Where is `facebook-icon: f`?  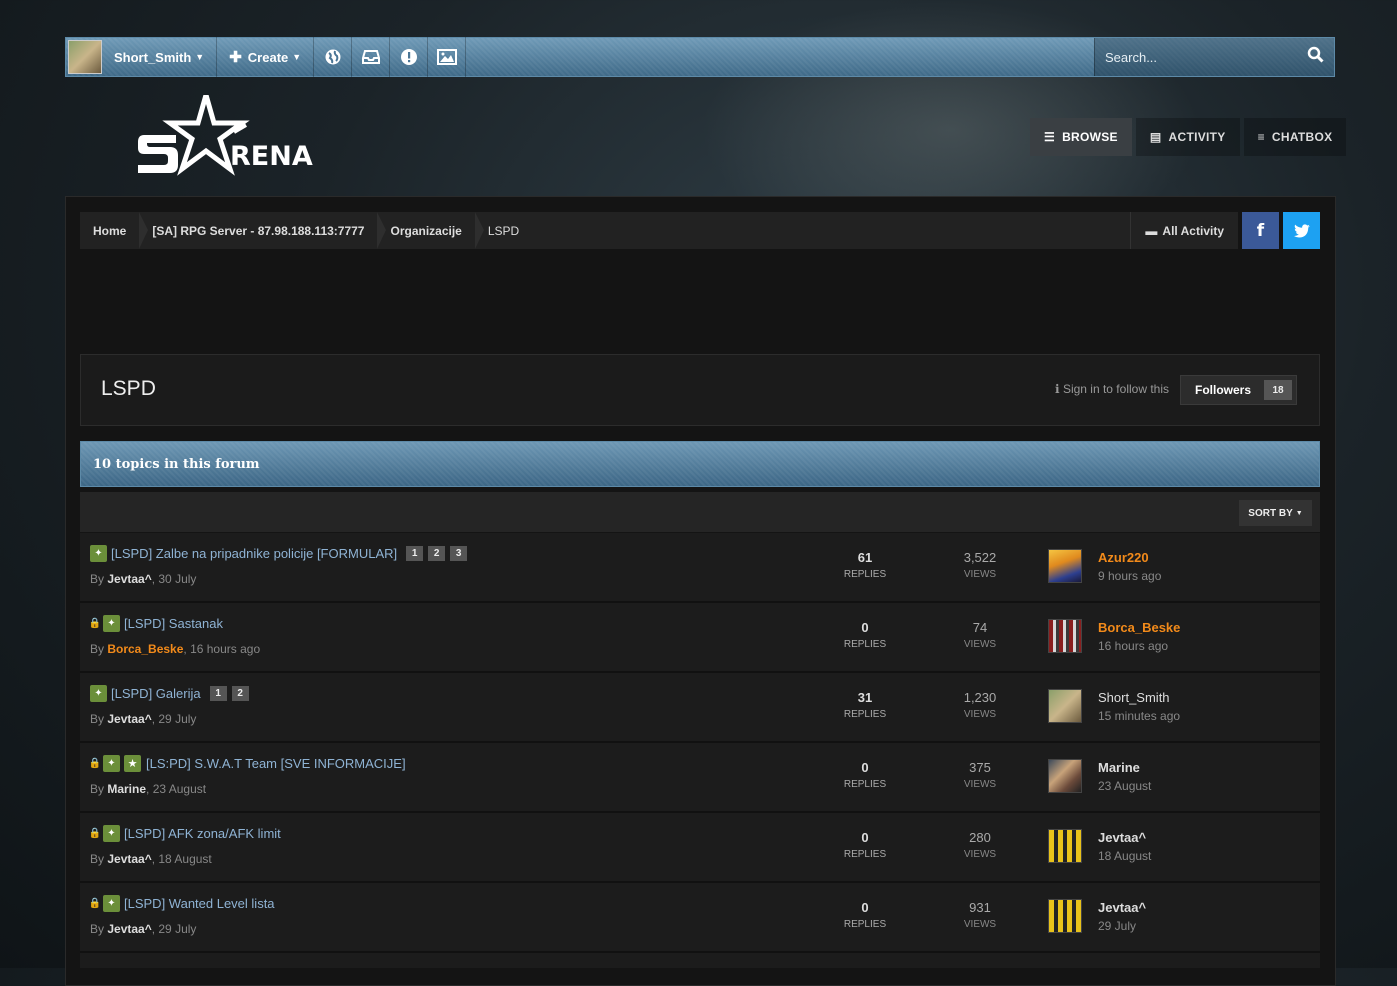
facebook-icon: f is located at coordinates (1260, 230).